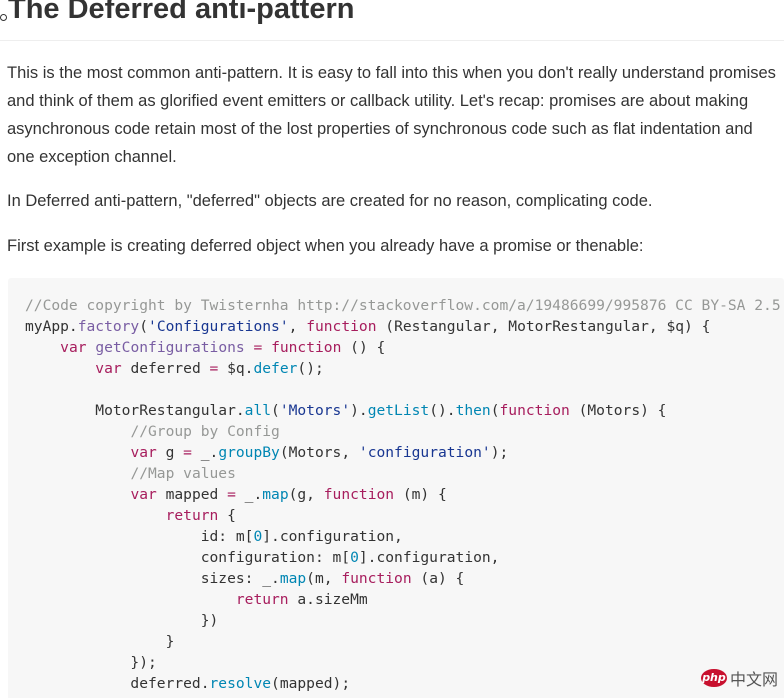  Describe the element at coordinates (328, 599) in the screenshot. I see `code-token: a.sizeMm` at that location.